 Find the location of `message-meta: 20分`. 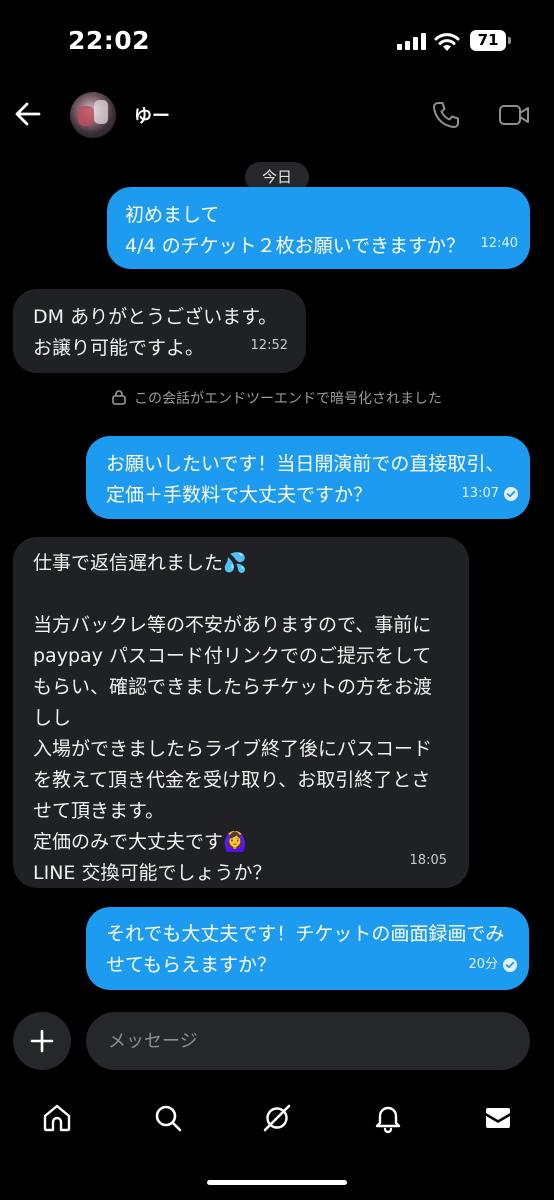

message-meta: 20分 is located at coordinates (492, 964).